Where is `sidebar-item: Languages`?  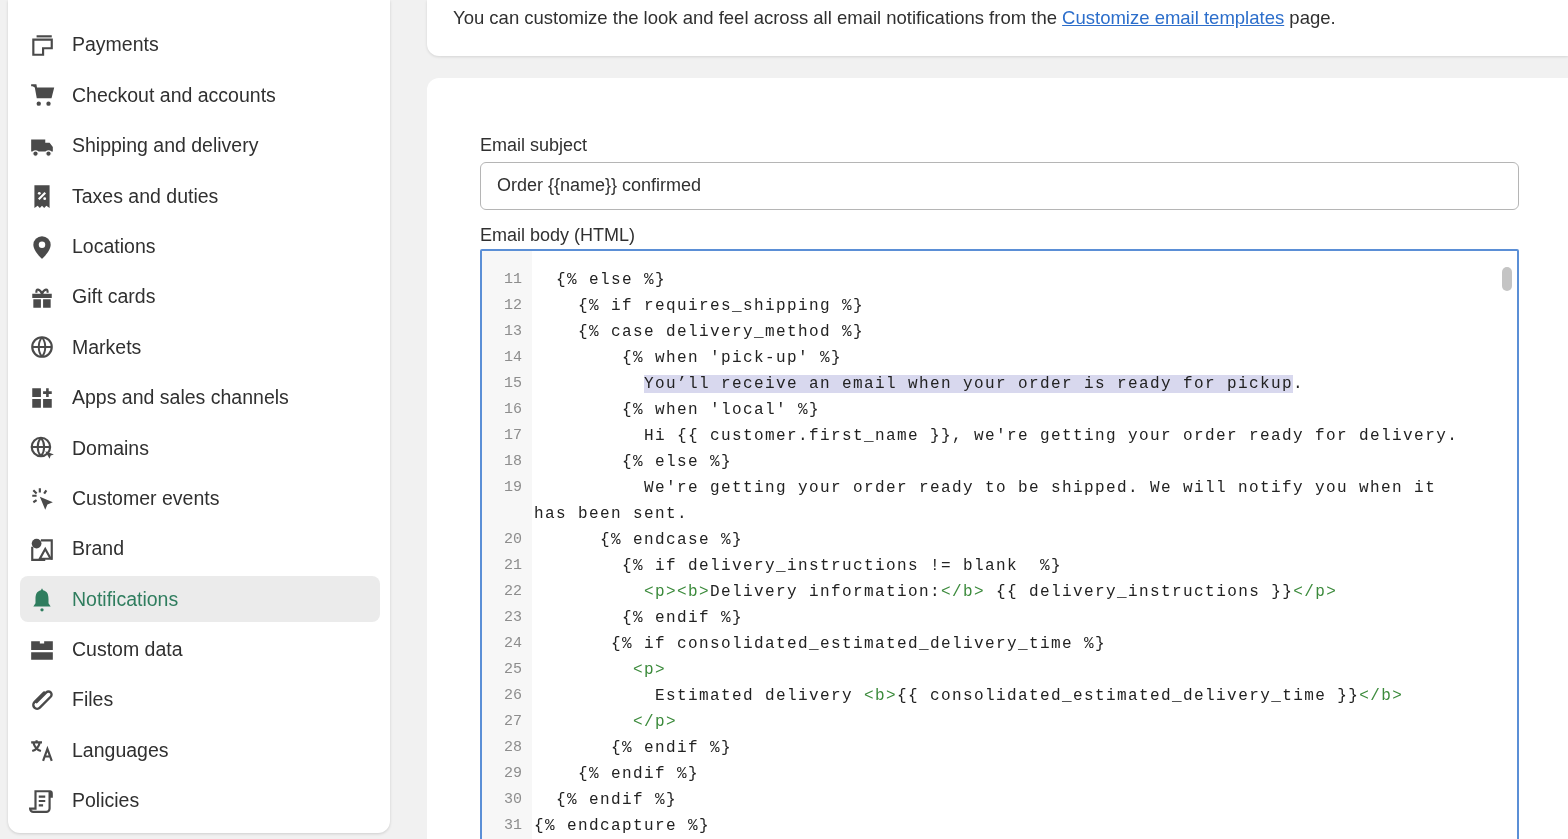 sidebar-item: Languages is located at coordinates (200, 750).